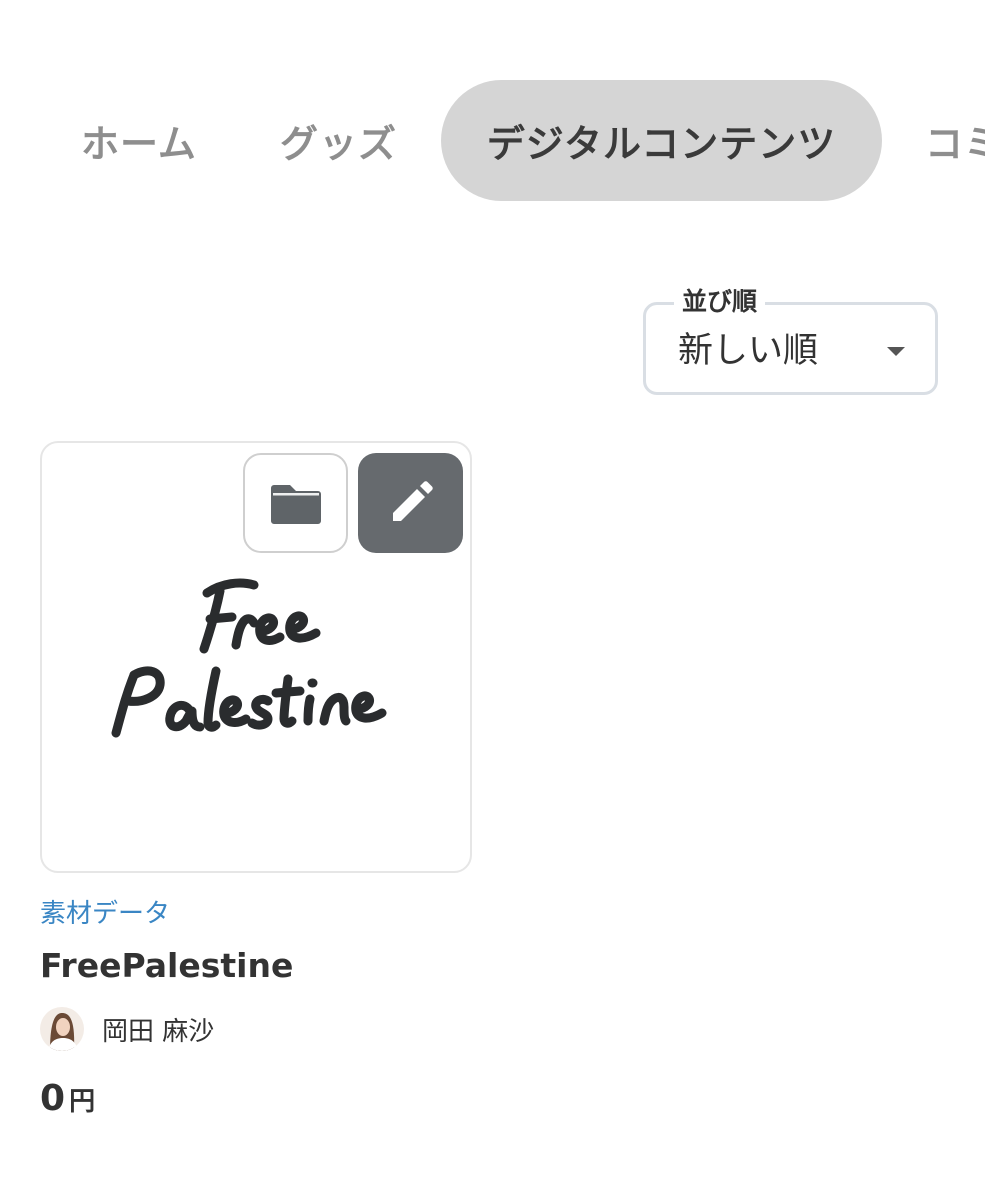 The image size is (985, 1200). I want to click on tab-home: ホーム, so click(139, 140).